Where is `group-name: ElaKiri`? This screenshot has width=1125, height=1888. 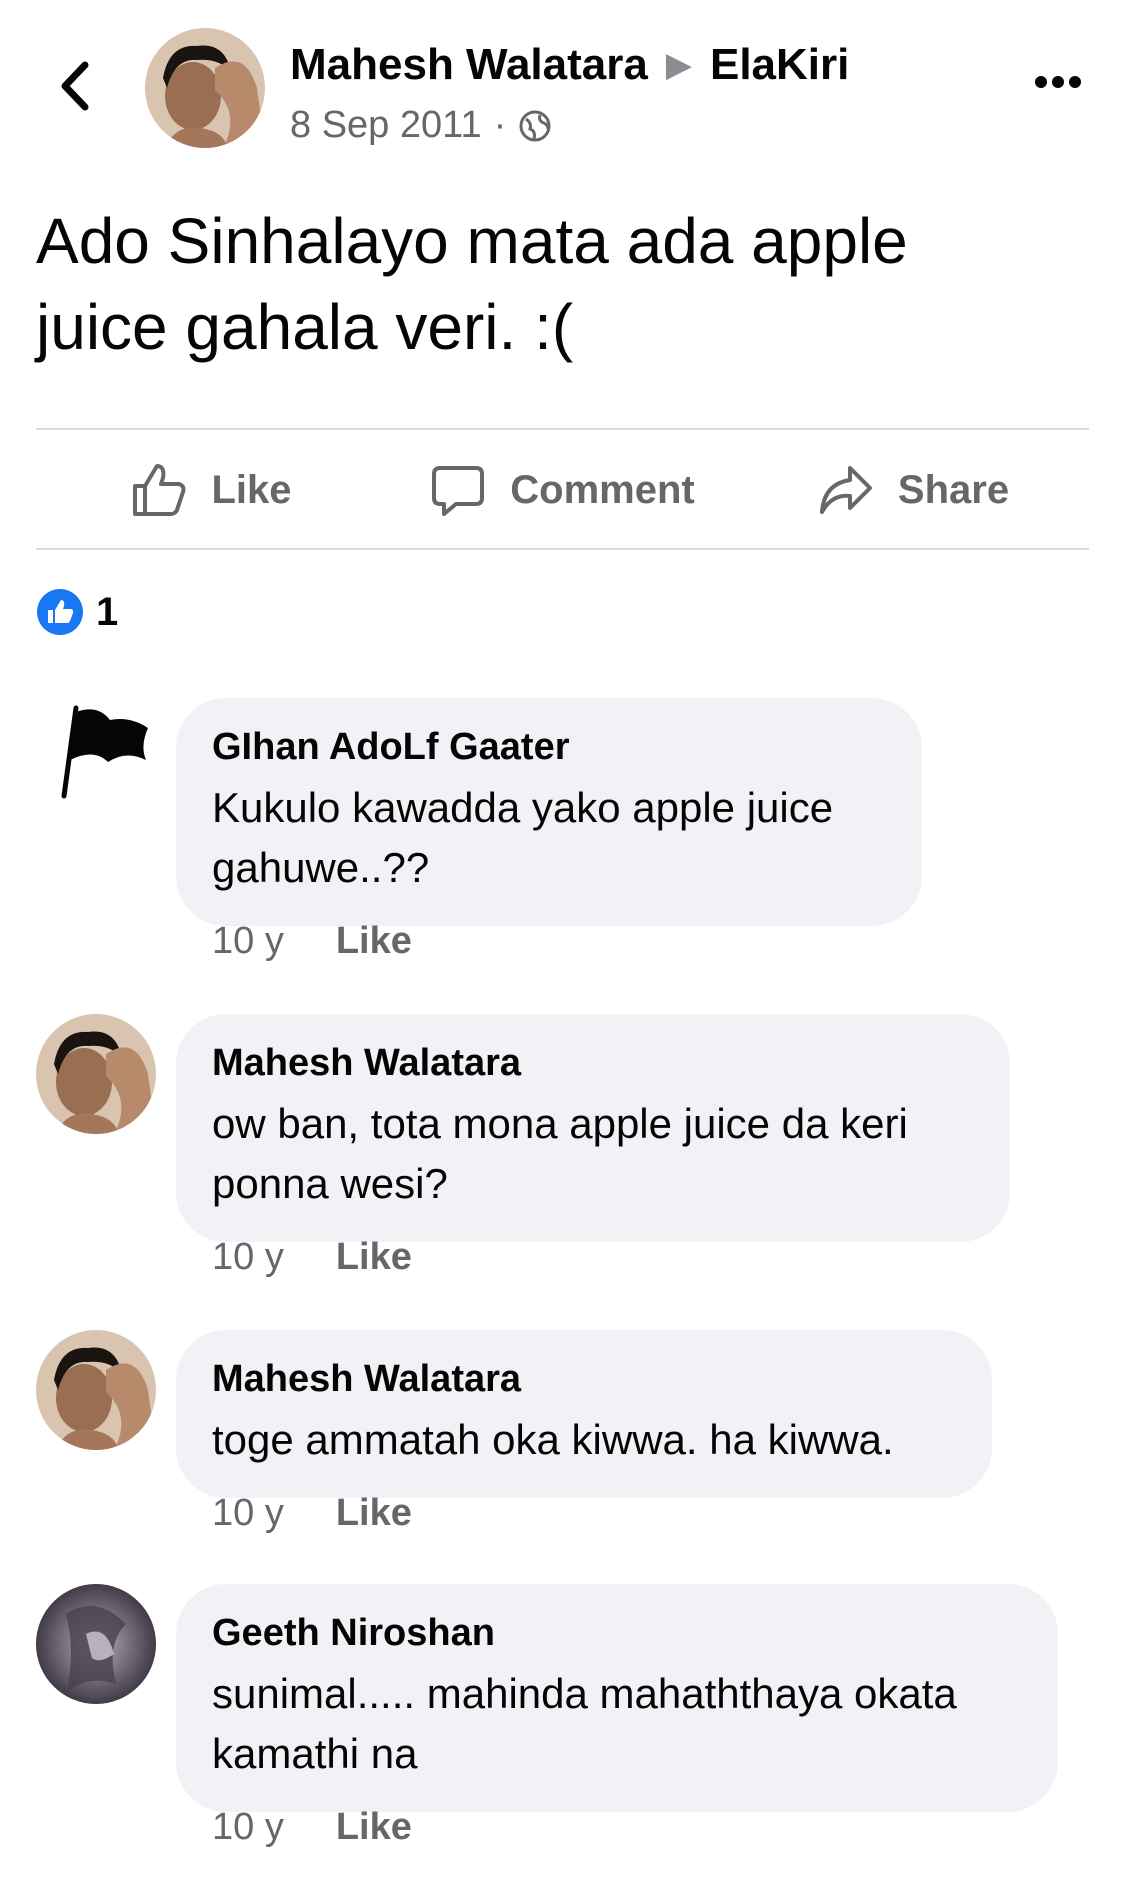
group-name: ElaKiri is located at coordinates (779, 65).